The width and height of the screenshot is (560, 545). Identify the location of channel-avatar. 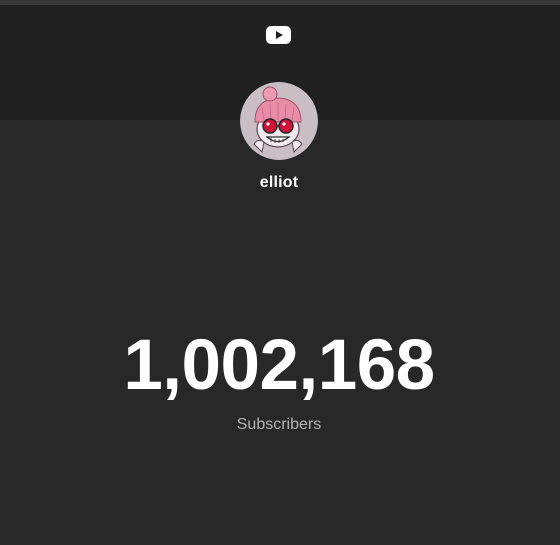
(279, 121).